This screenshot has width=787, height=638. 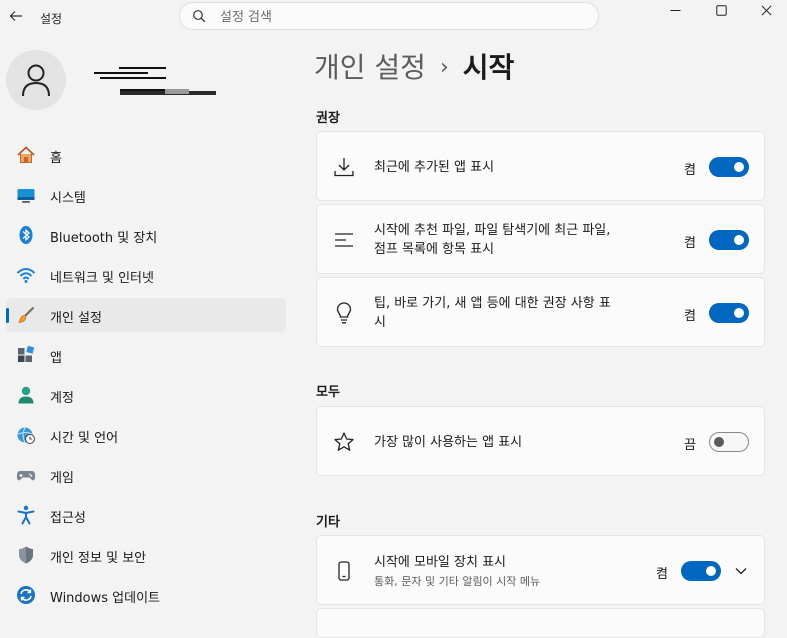 I want to click on avatar, so click(x=36, y=80).